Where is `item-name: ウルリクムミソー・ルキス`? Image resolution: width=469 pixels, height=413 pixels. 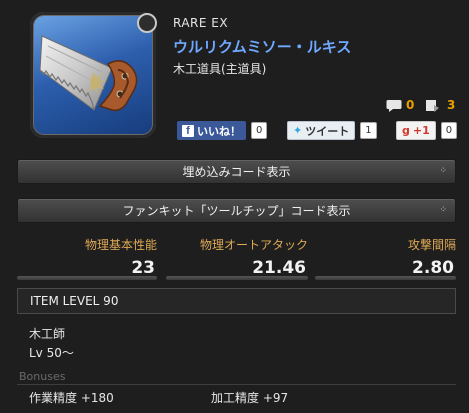
item-name: ウルリクムミソー・ルキス is located at coordinates (262, 46).